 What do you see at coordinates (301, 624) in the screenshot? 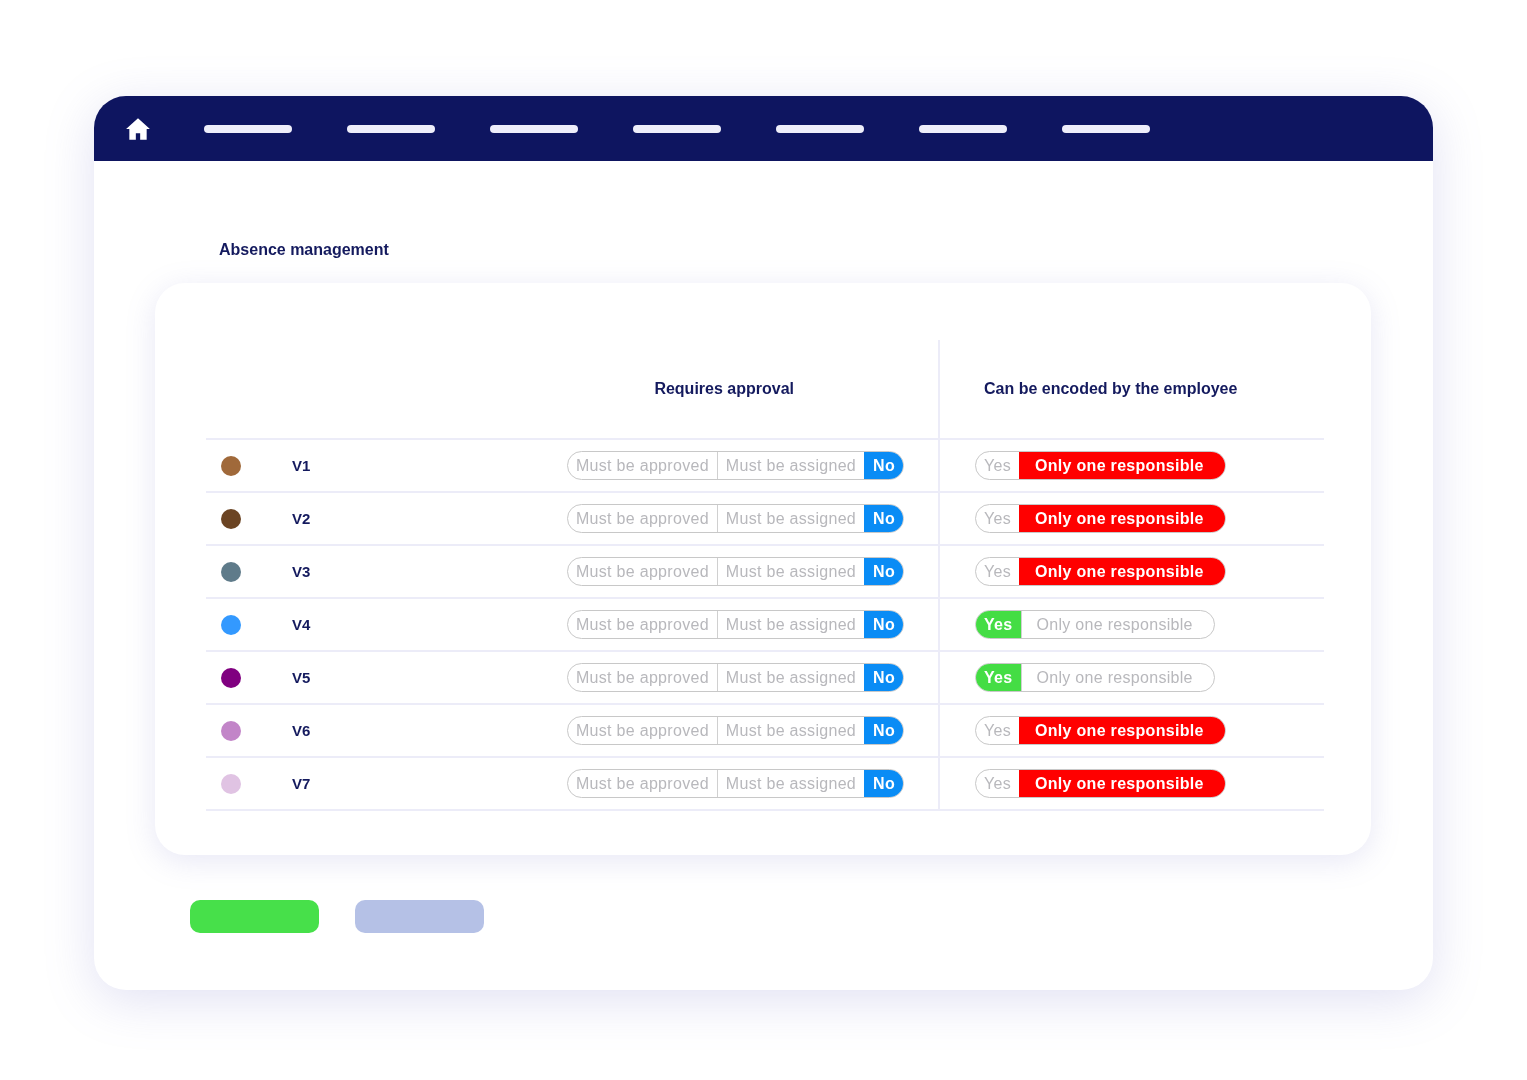
I see `row-name: V4` at bounding box center [301, 624].